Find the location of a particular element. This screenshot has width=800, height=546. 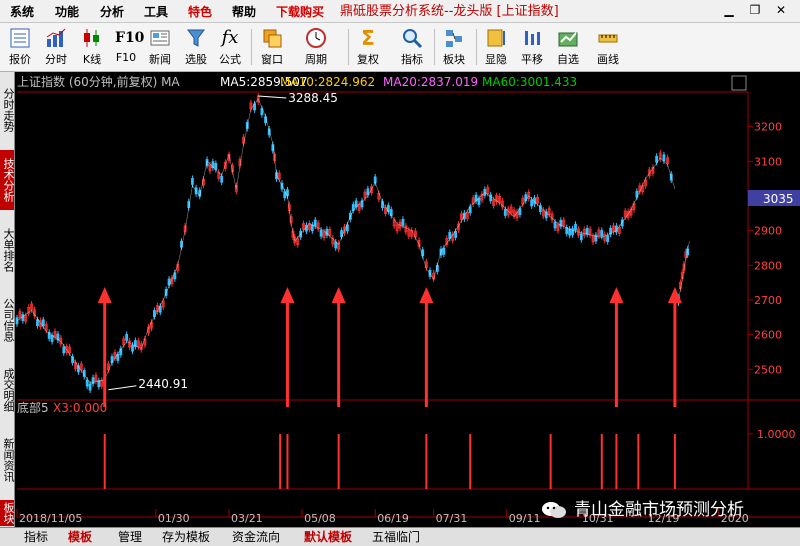

sigma-icon: Σ is located at coordinates (368, 38).